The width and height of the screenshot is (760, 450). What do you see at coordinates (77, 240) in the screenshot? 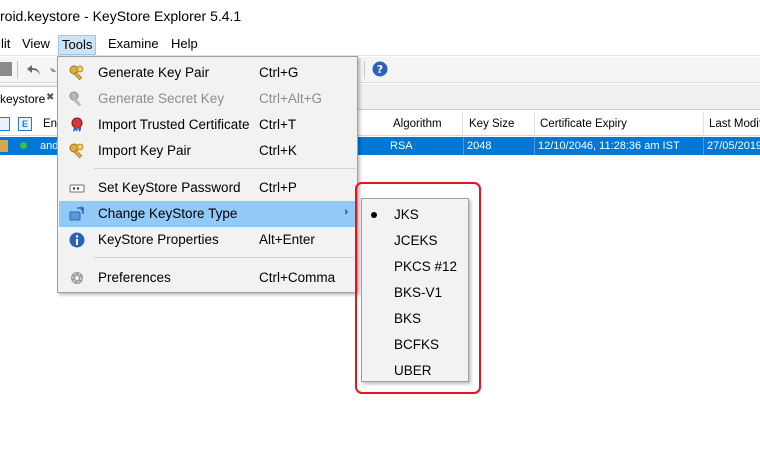
I see `info-icon` at bounding box center [77, 240].